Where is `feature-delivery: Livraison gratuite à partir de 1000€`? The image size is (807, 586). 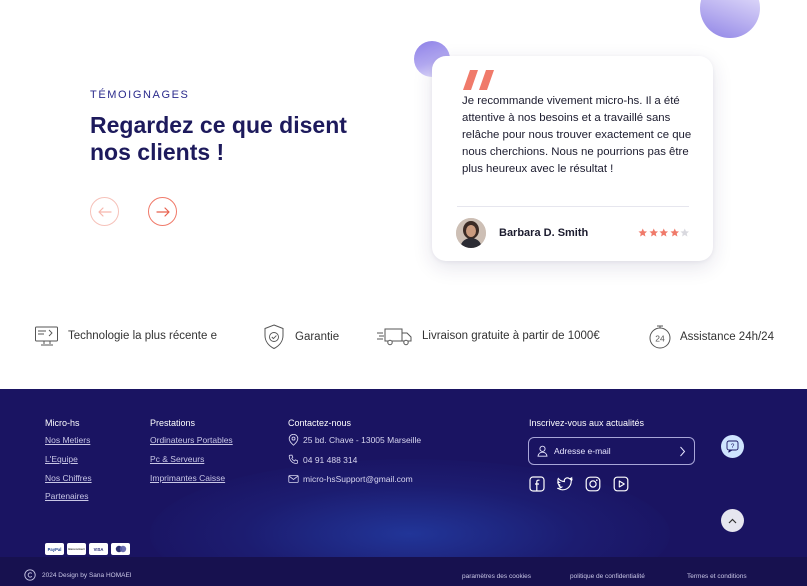
feature-delivery: Livraison gratuite à partir de 1000€ is located at coordinates (488, 336).